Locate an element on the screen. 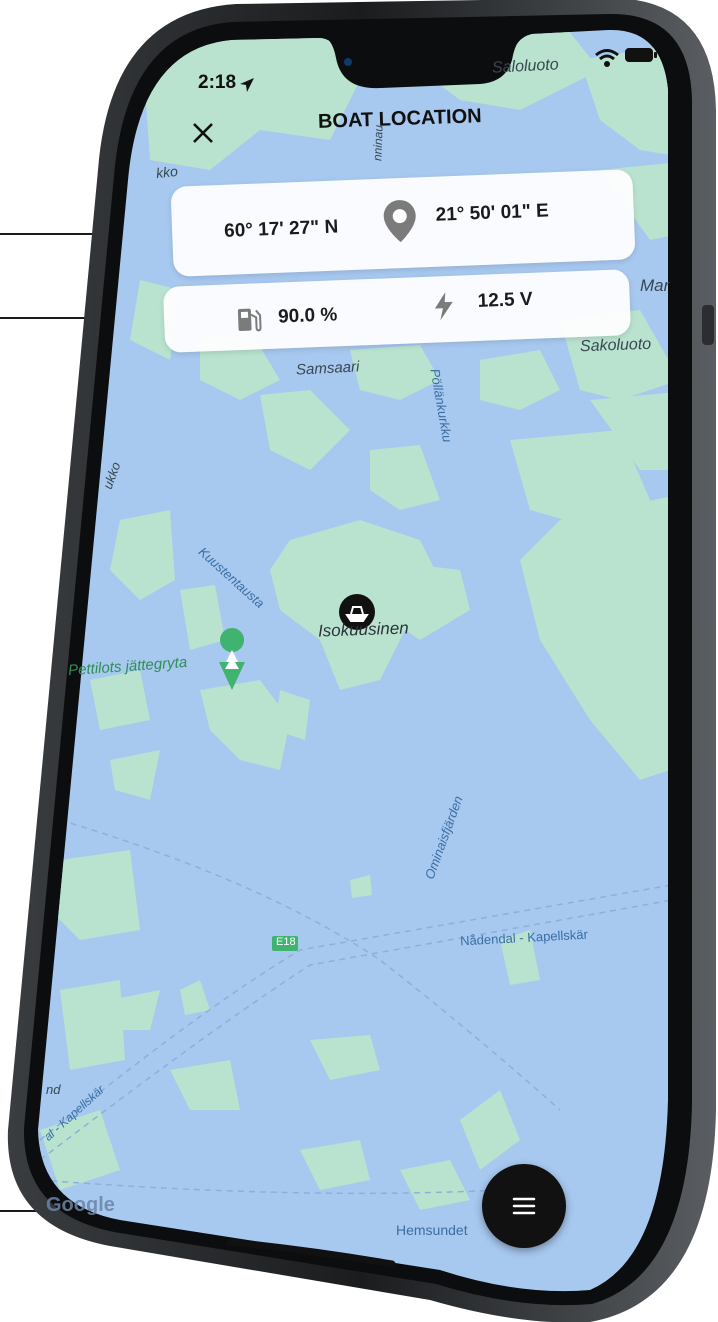 The height and width of the screenshot is (1322, 718). battery-voltage-value: 12.5 V is located at coordinates (505, 300).